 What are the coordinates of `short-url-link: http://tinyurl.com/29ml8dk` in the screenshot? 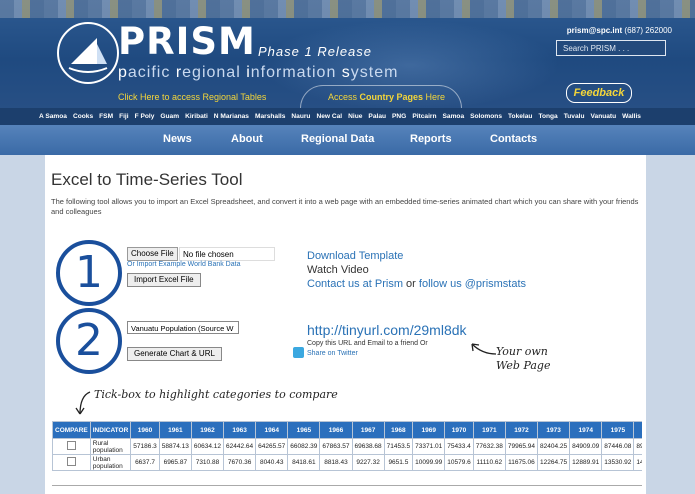 It's located at (387, 330).